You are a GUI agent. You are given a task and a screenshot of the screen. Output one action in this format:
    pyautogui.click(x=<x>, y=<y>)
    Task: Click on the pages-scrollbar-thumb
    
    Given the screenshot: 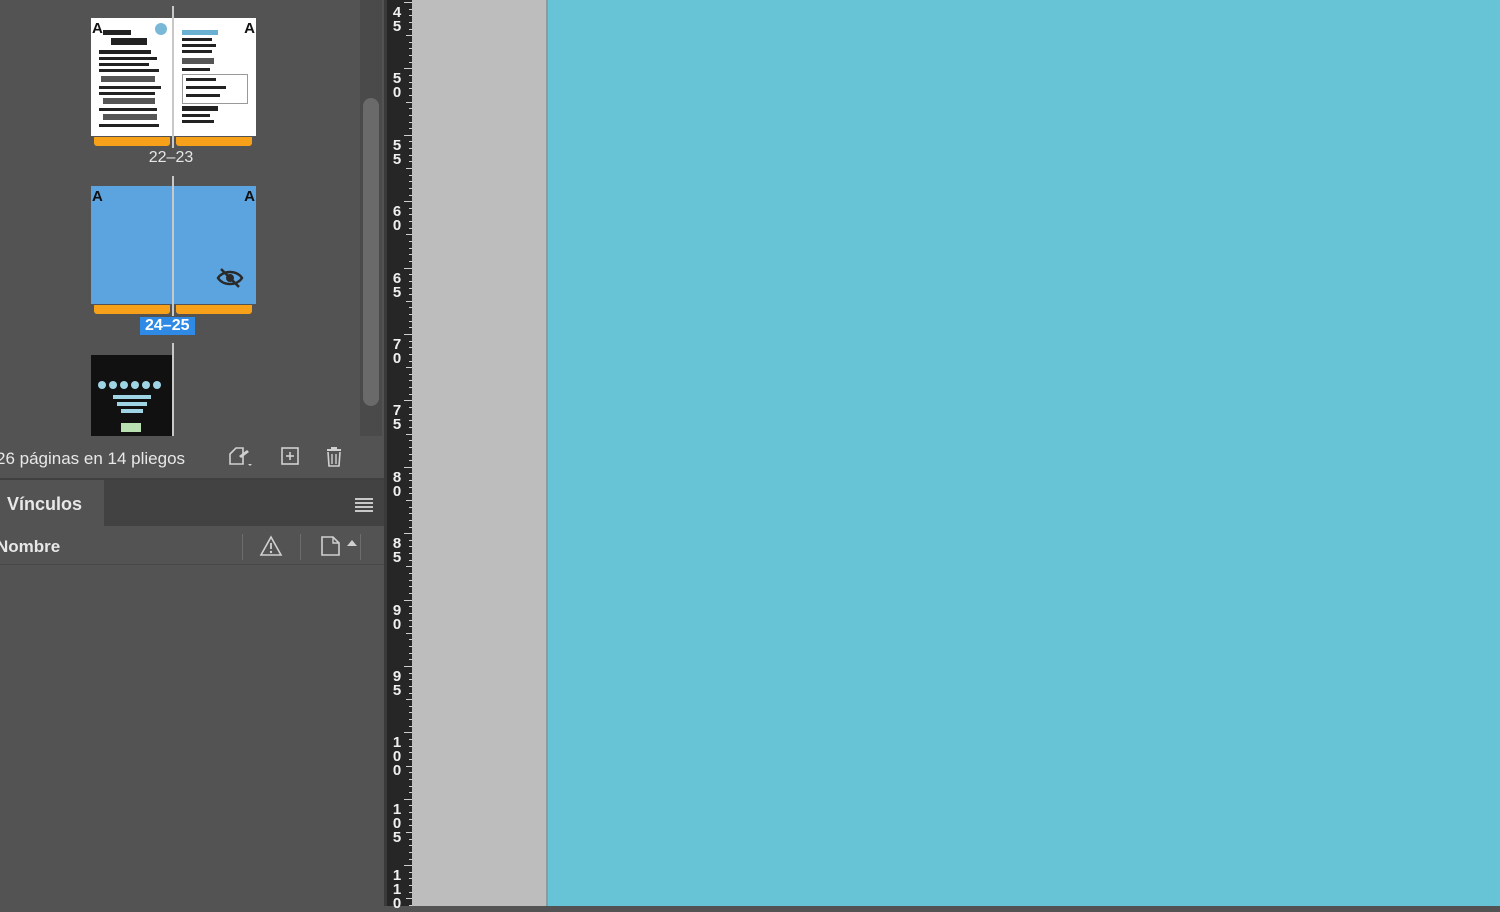 What is the action you would take?
    pyautogui.click(x=371, y=252)
    